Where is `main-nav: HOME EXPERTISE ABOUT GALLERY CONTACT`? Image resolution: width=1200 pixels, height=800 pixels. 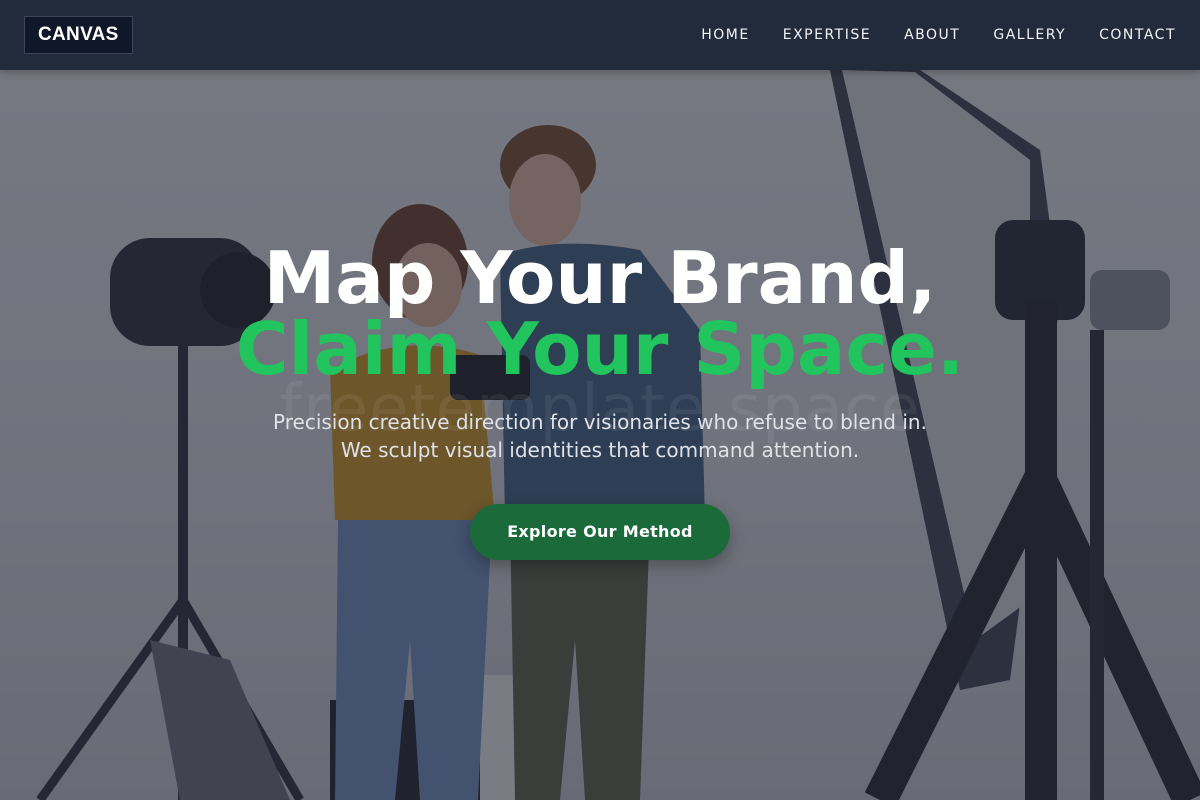 main-nav: HOME EXPERTISE ABOUT GALLERY CONTACT is located at coordinates (922, 35).